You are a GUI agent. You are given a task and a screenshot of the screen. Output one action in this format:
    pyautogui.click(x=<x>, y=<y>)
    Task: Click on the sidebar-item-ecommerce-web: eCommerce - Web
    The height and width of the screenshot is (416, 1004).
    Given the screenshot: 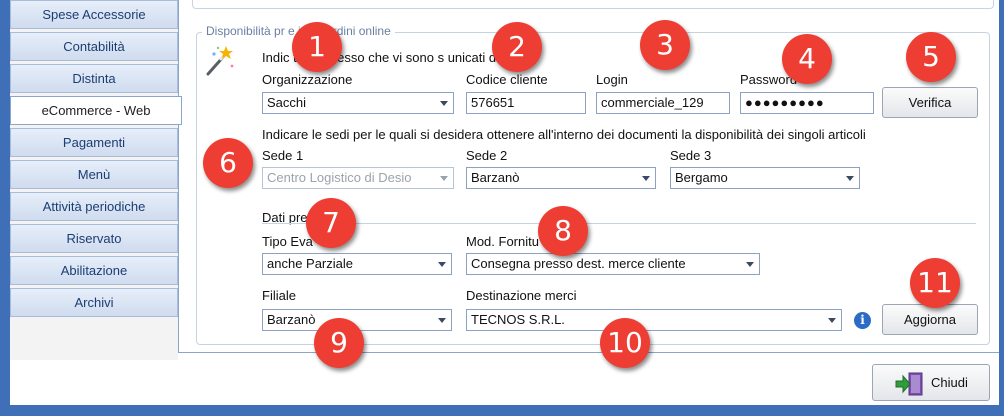 What is the action you would take?
    pyautogui.click(x=96, y=110)
    